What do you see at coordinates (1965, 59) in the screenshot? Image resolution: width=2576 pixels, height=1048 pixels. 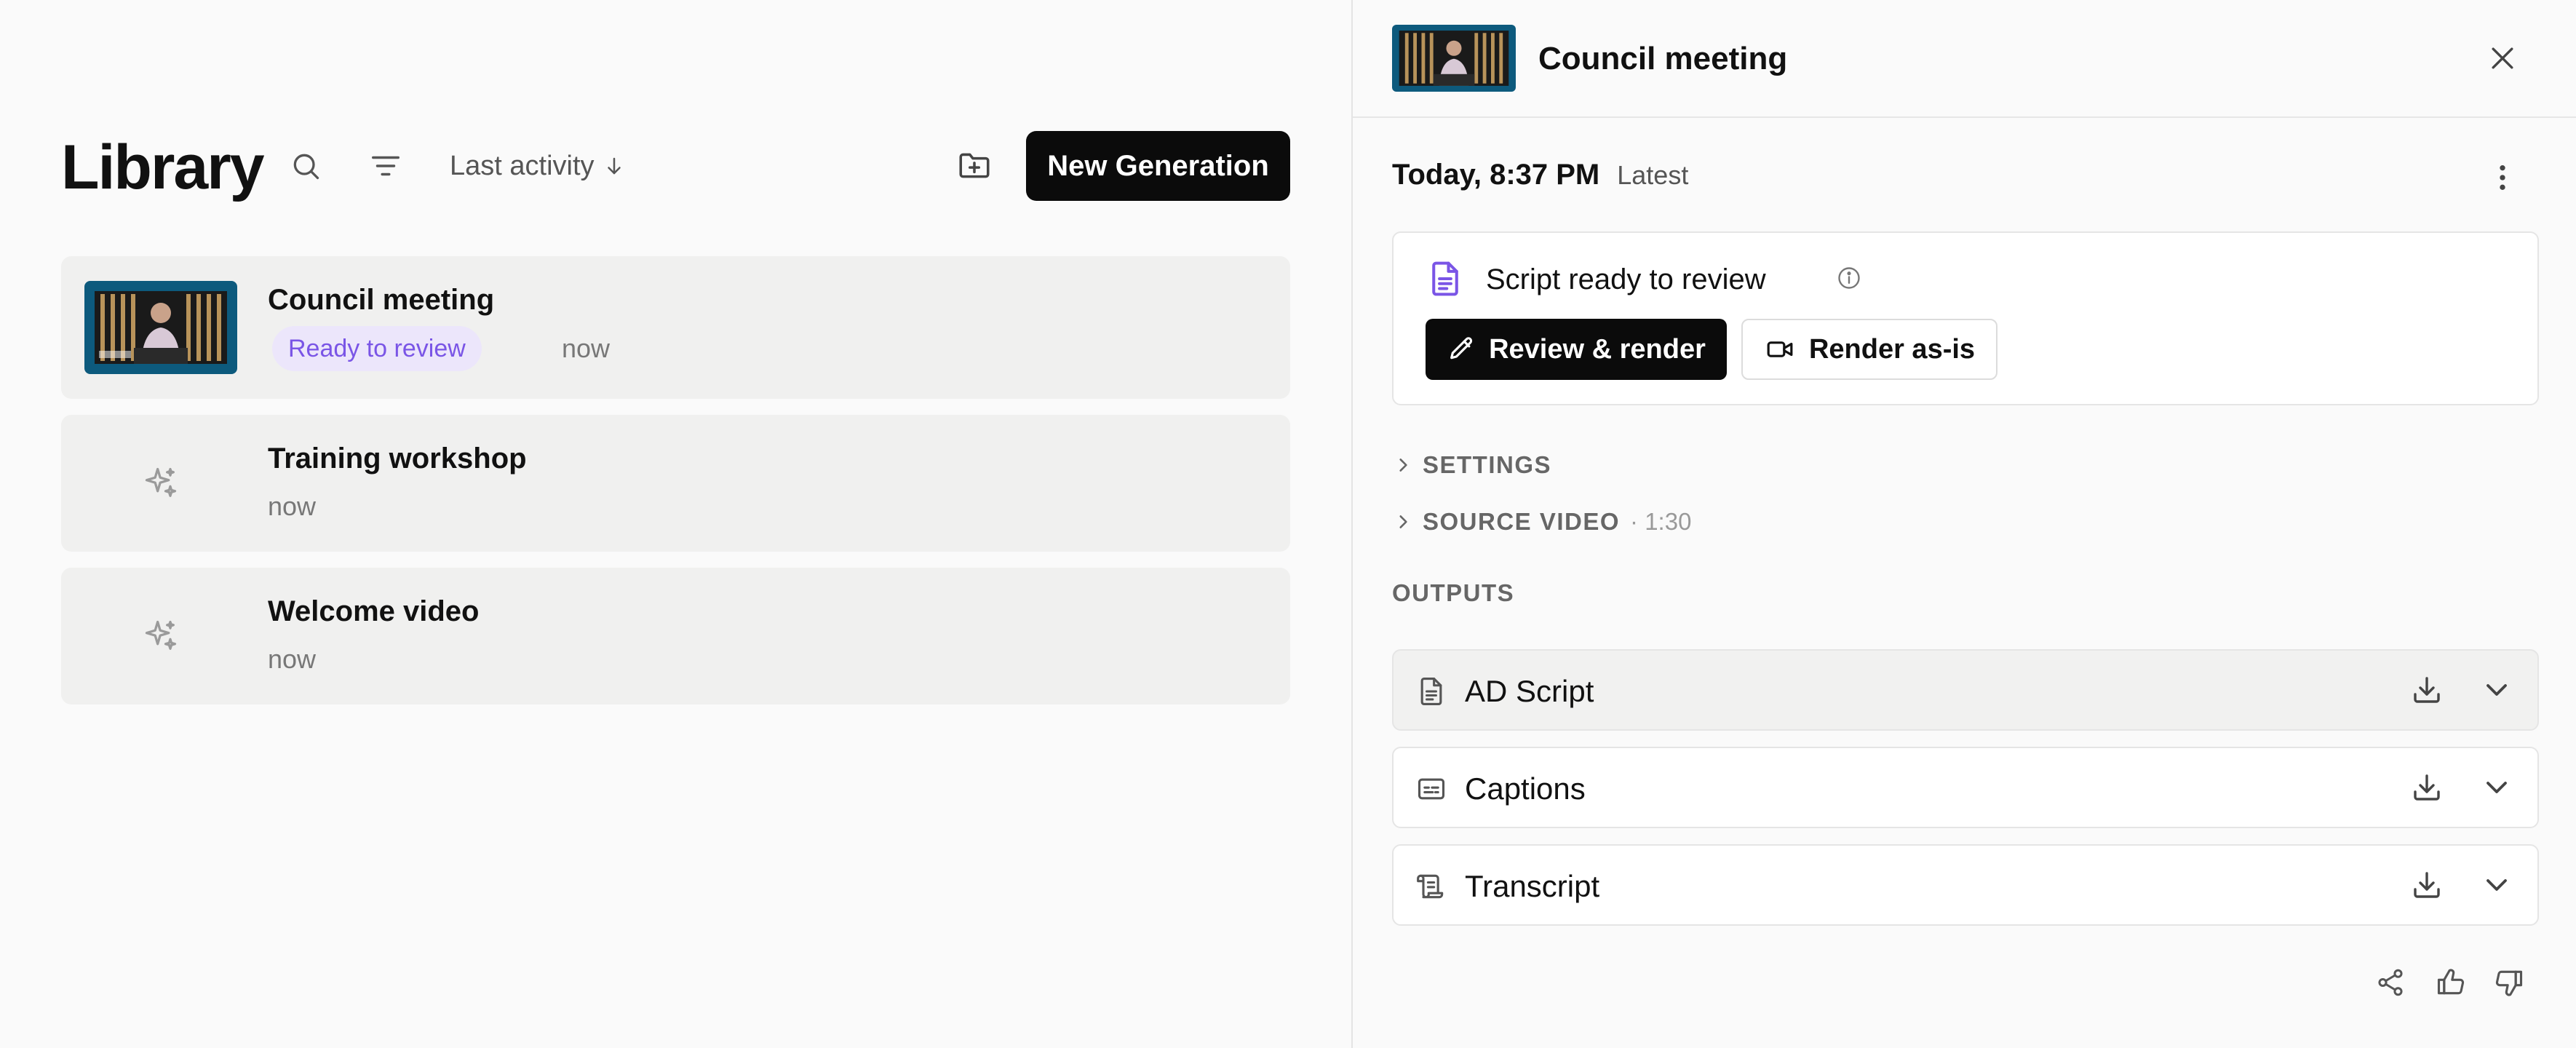 I see `panel-header: Council meeting` at bounding box center [1965, 59].